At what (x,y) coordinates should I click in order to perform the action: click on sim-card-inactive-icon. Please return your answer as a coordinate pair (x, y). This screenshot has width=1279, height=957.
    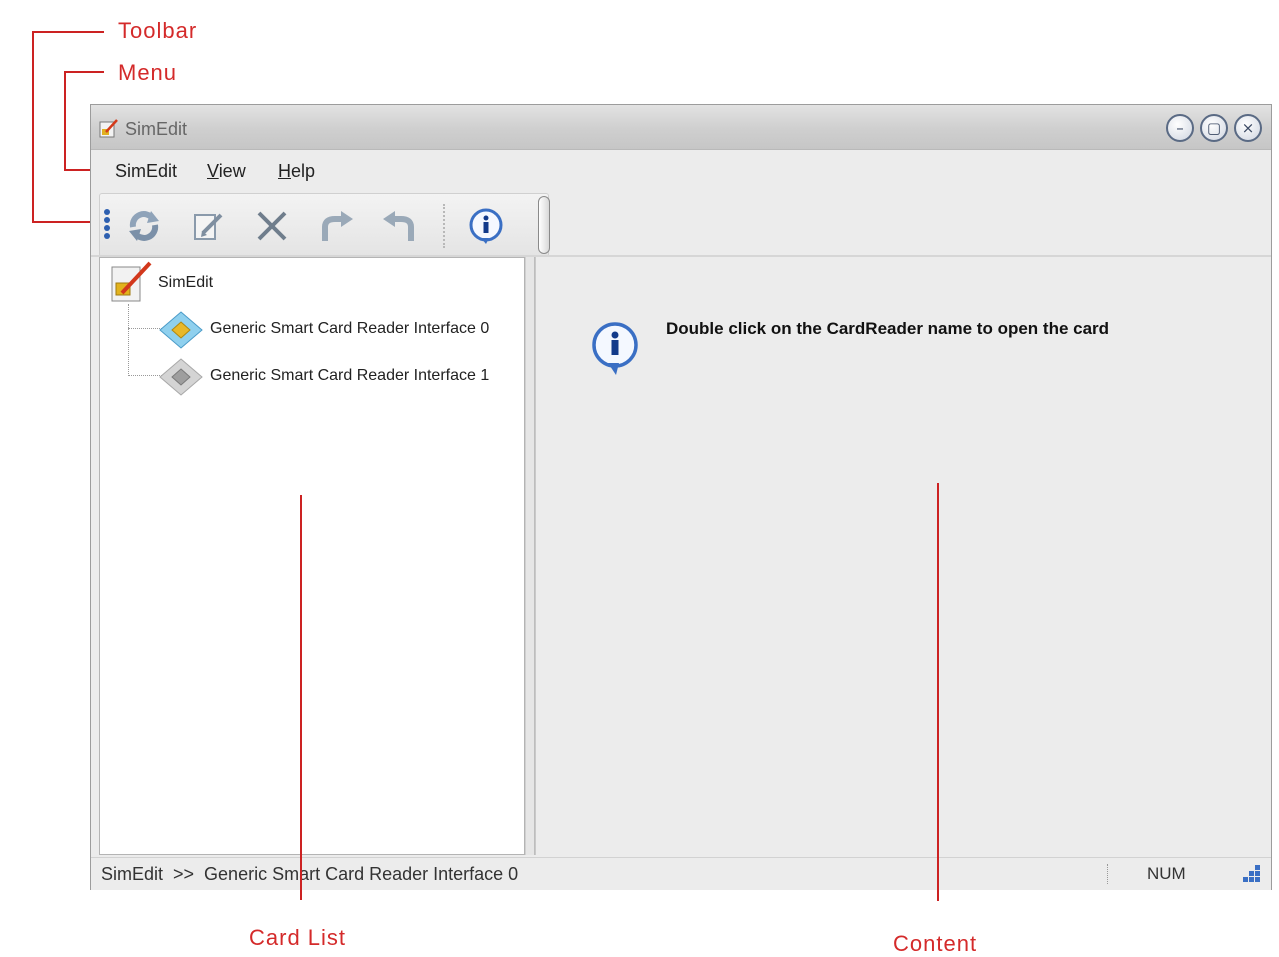
    Looking at the image, I should click on (181, 377).